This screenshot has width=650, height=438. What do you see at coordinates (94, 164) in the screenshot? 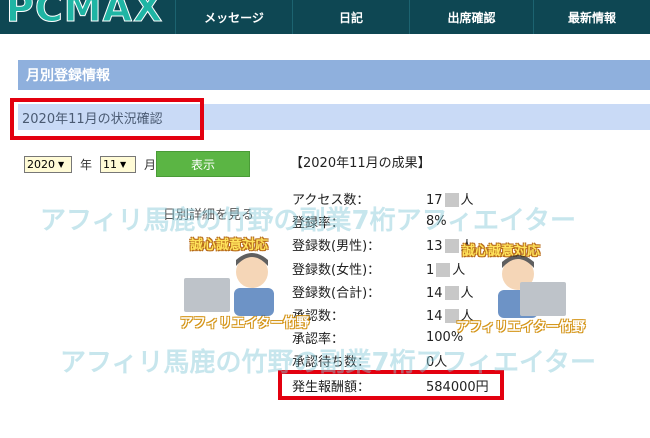
I see `month-selector: 2020 ▼ 年 11 ▼ 月` at bounding box center [94, 164].